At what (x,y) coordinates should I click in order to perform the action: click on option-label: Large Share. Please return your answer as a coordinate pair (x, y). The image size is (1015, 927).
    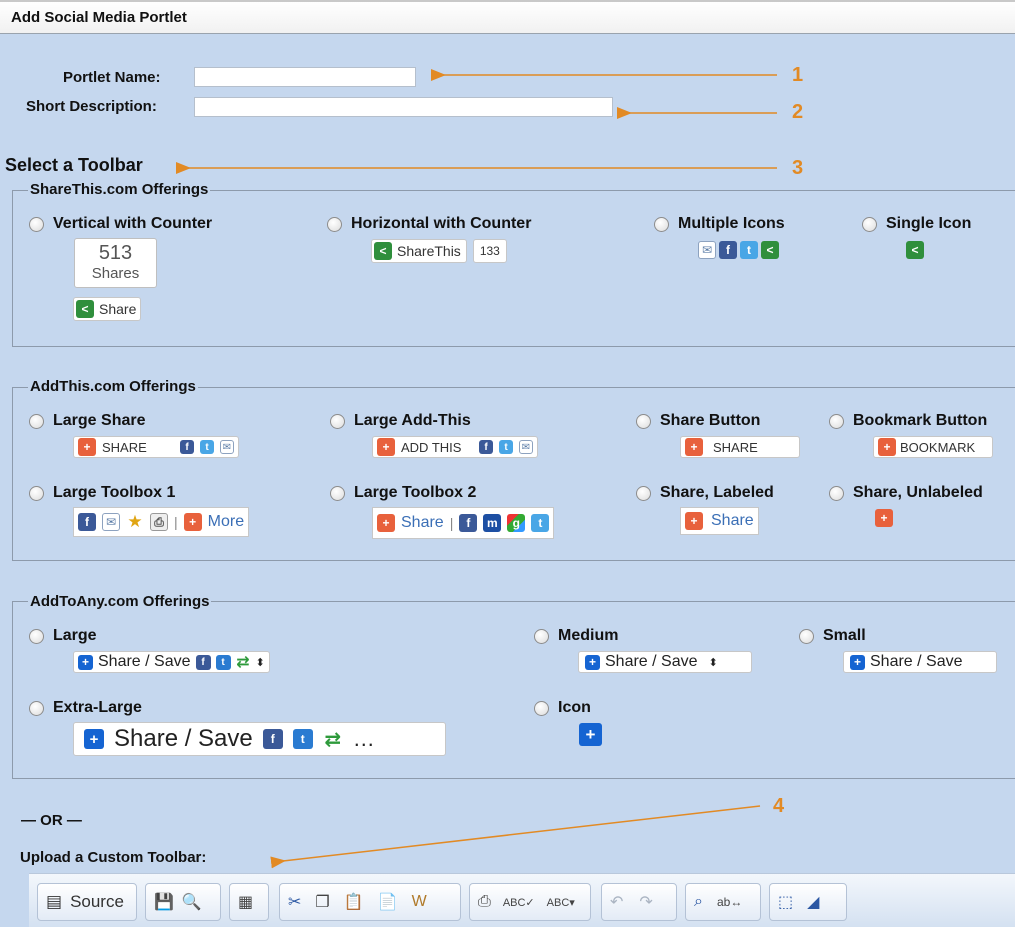
    Looking at the image, I should click on (99, 420).